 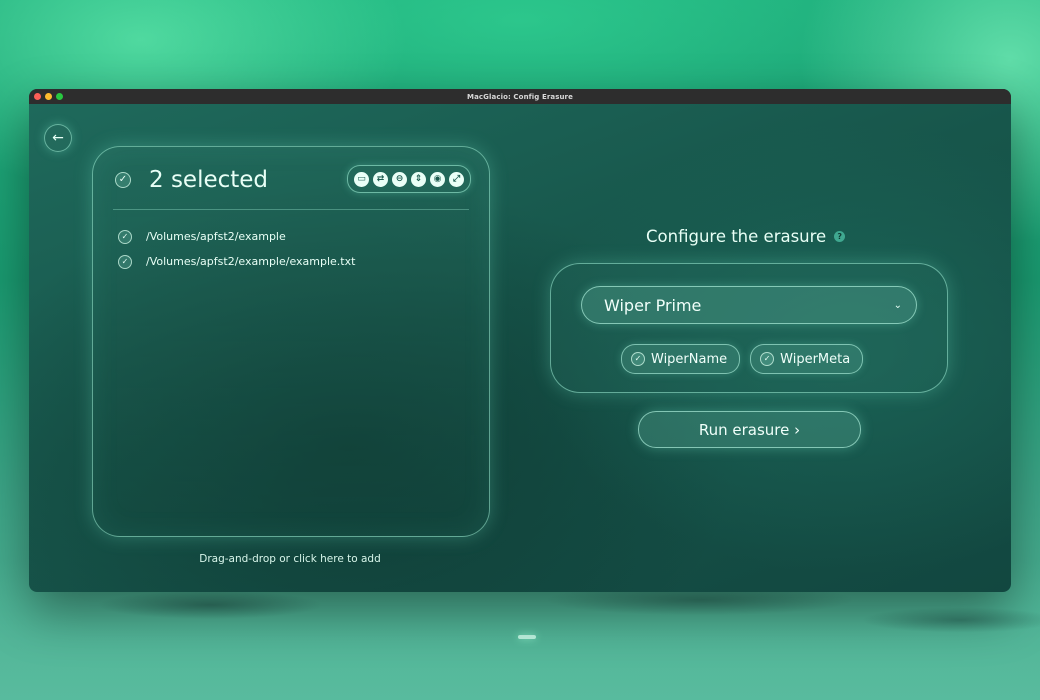 What do you see at coordinates (216, 236) in the screenshot?
I see `file-path: /Volumes/apfst2/example` at bounding box center [216, 236].